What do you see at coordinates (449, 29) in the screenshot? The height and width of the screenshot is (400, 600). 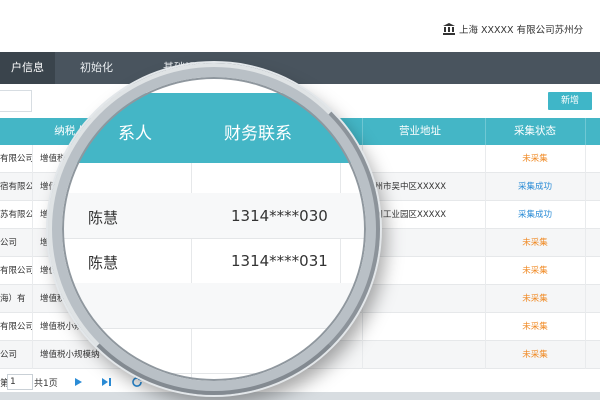 I see `bank-icon` at bounding box center [449, 29].